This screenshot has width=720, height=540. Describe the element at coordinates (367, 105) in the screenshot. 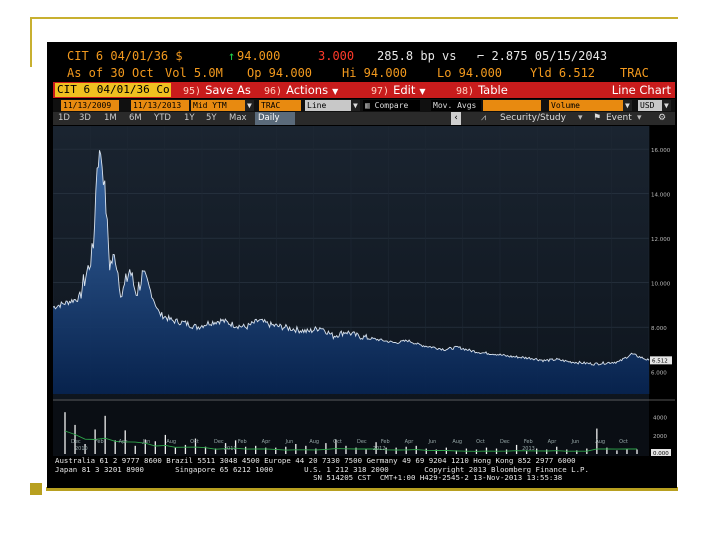

I see `compare-icon: ▥` at that location.